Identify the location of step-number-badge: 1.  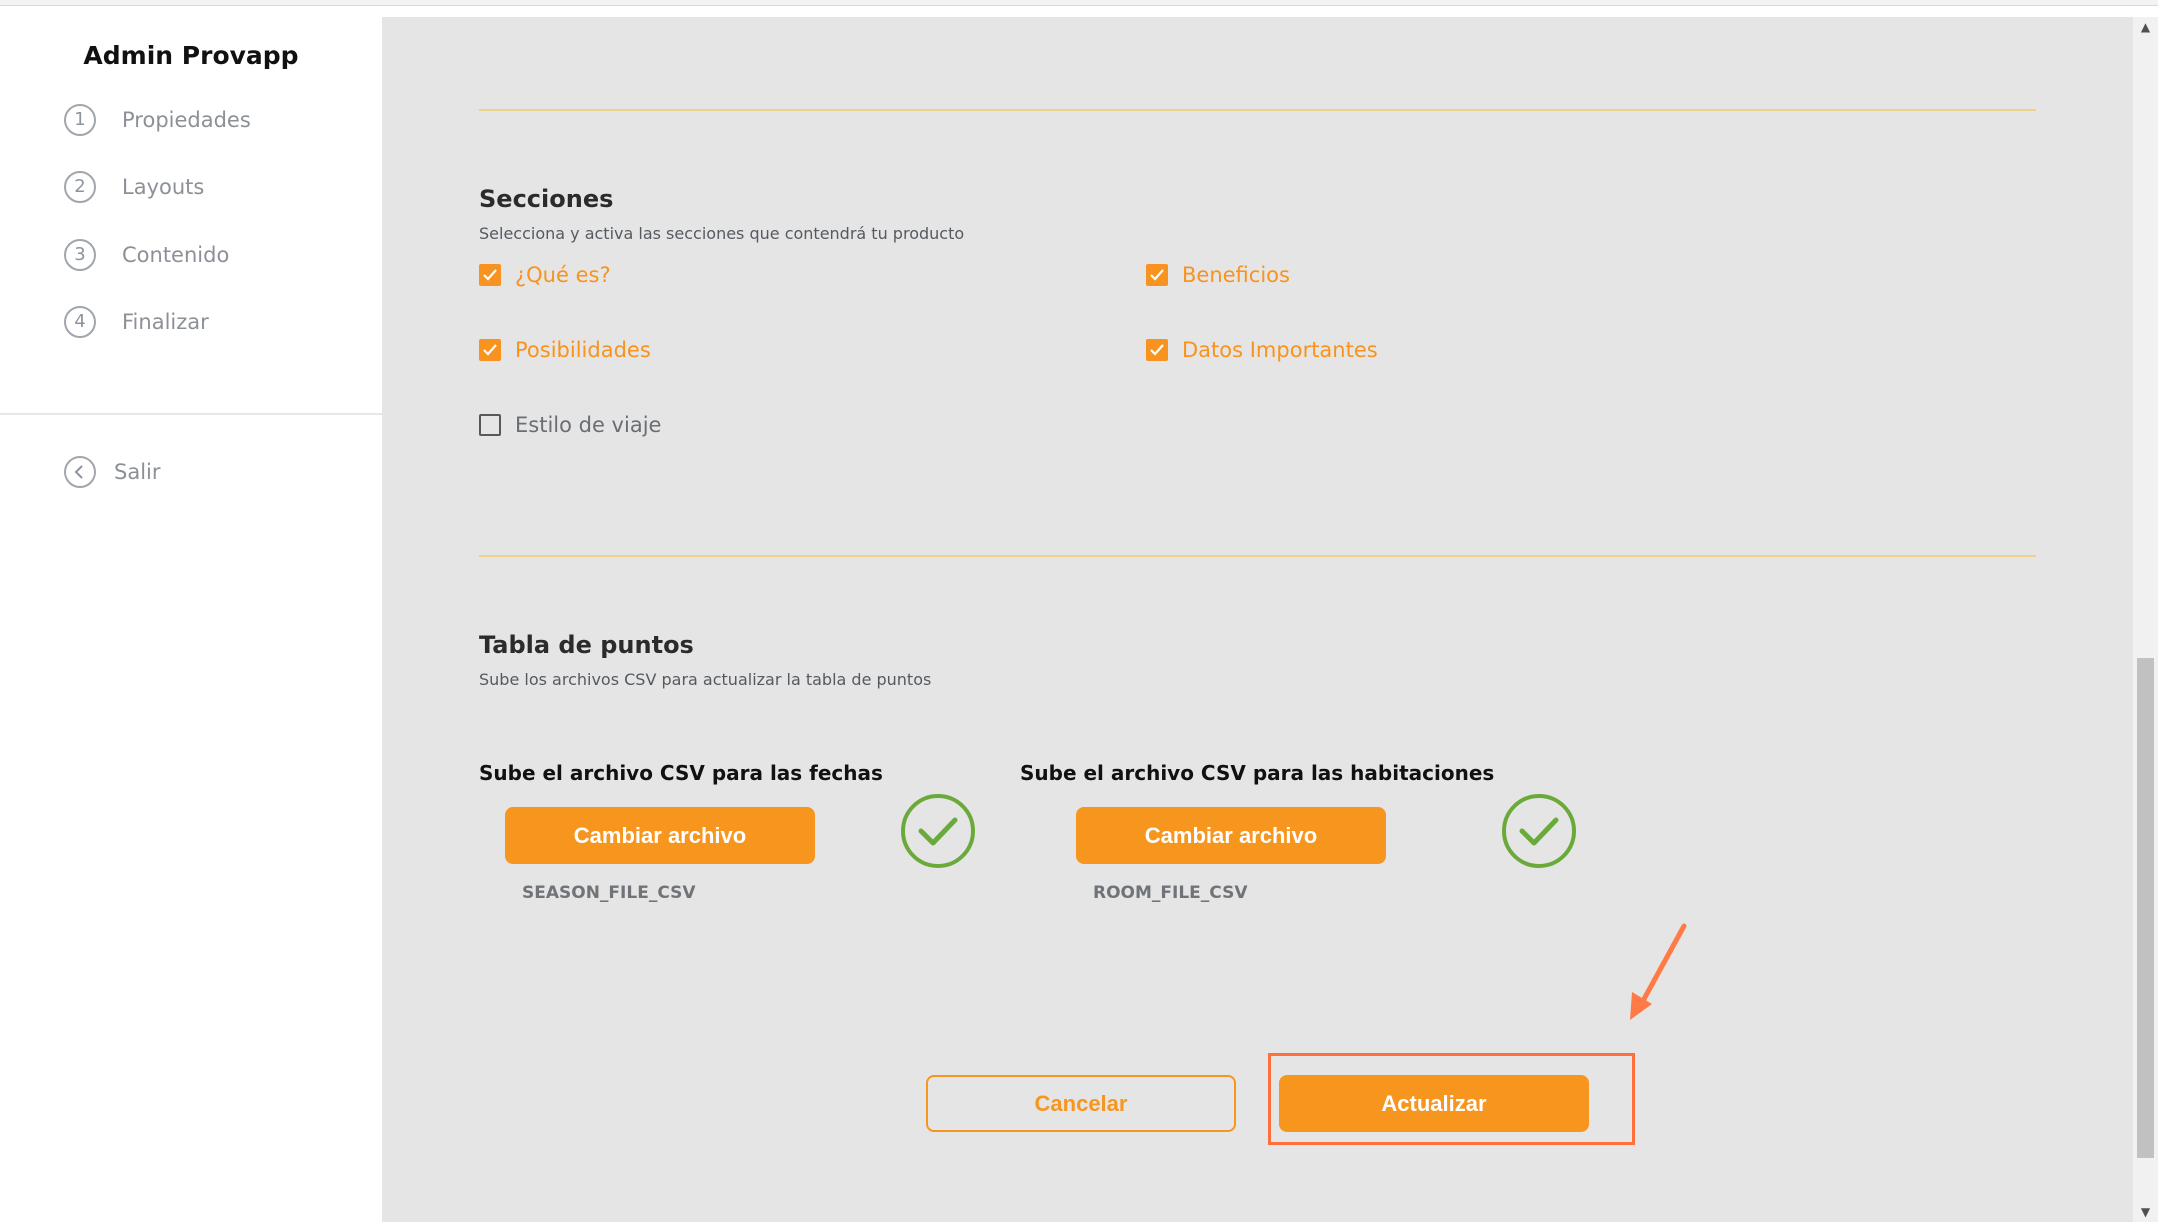
(80, 120).